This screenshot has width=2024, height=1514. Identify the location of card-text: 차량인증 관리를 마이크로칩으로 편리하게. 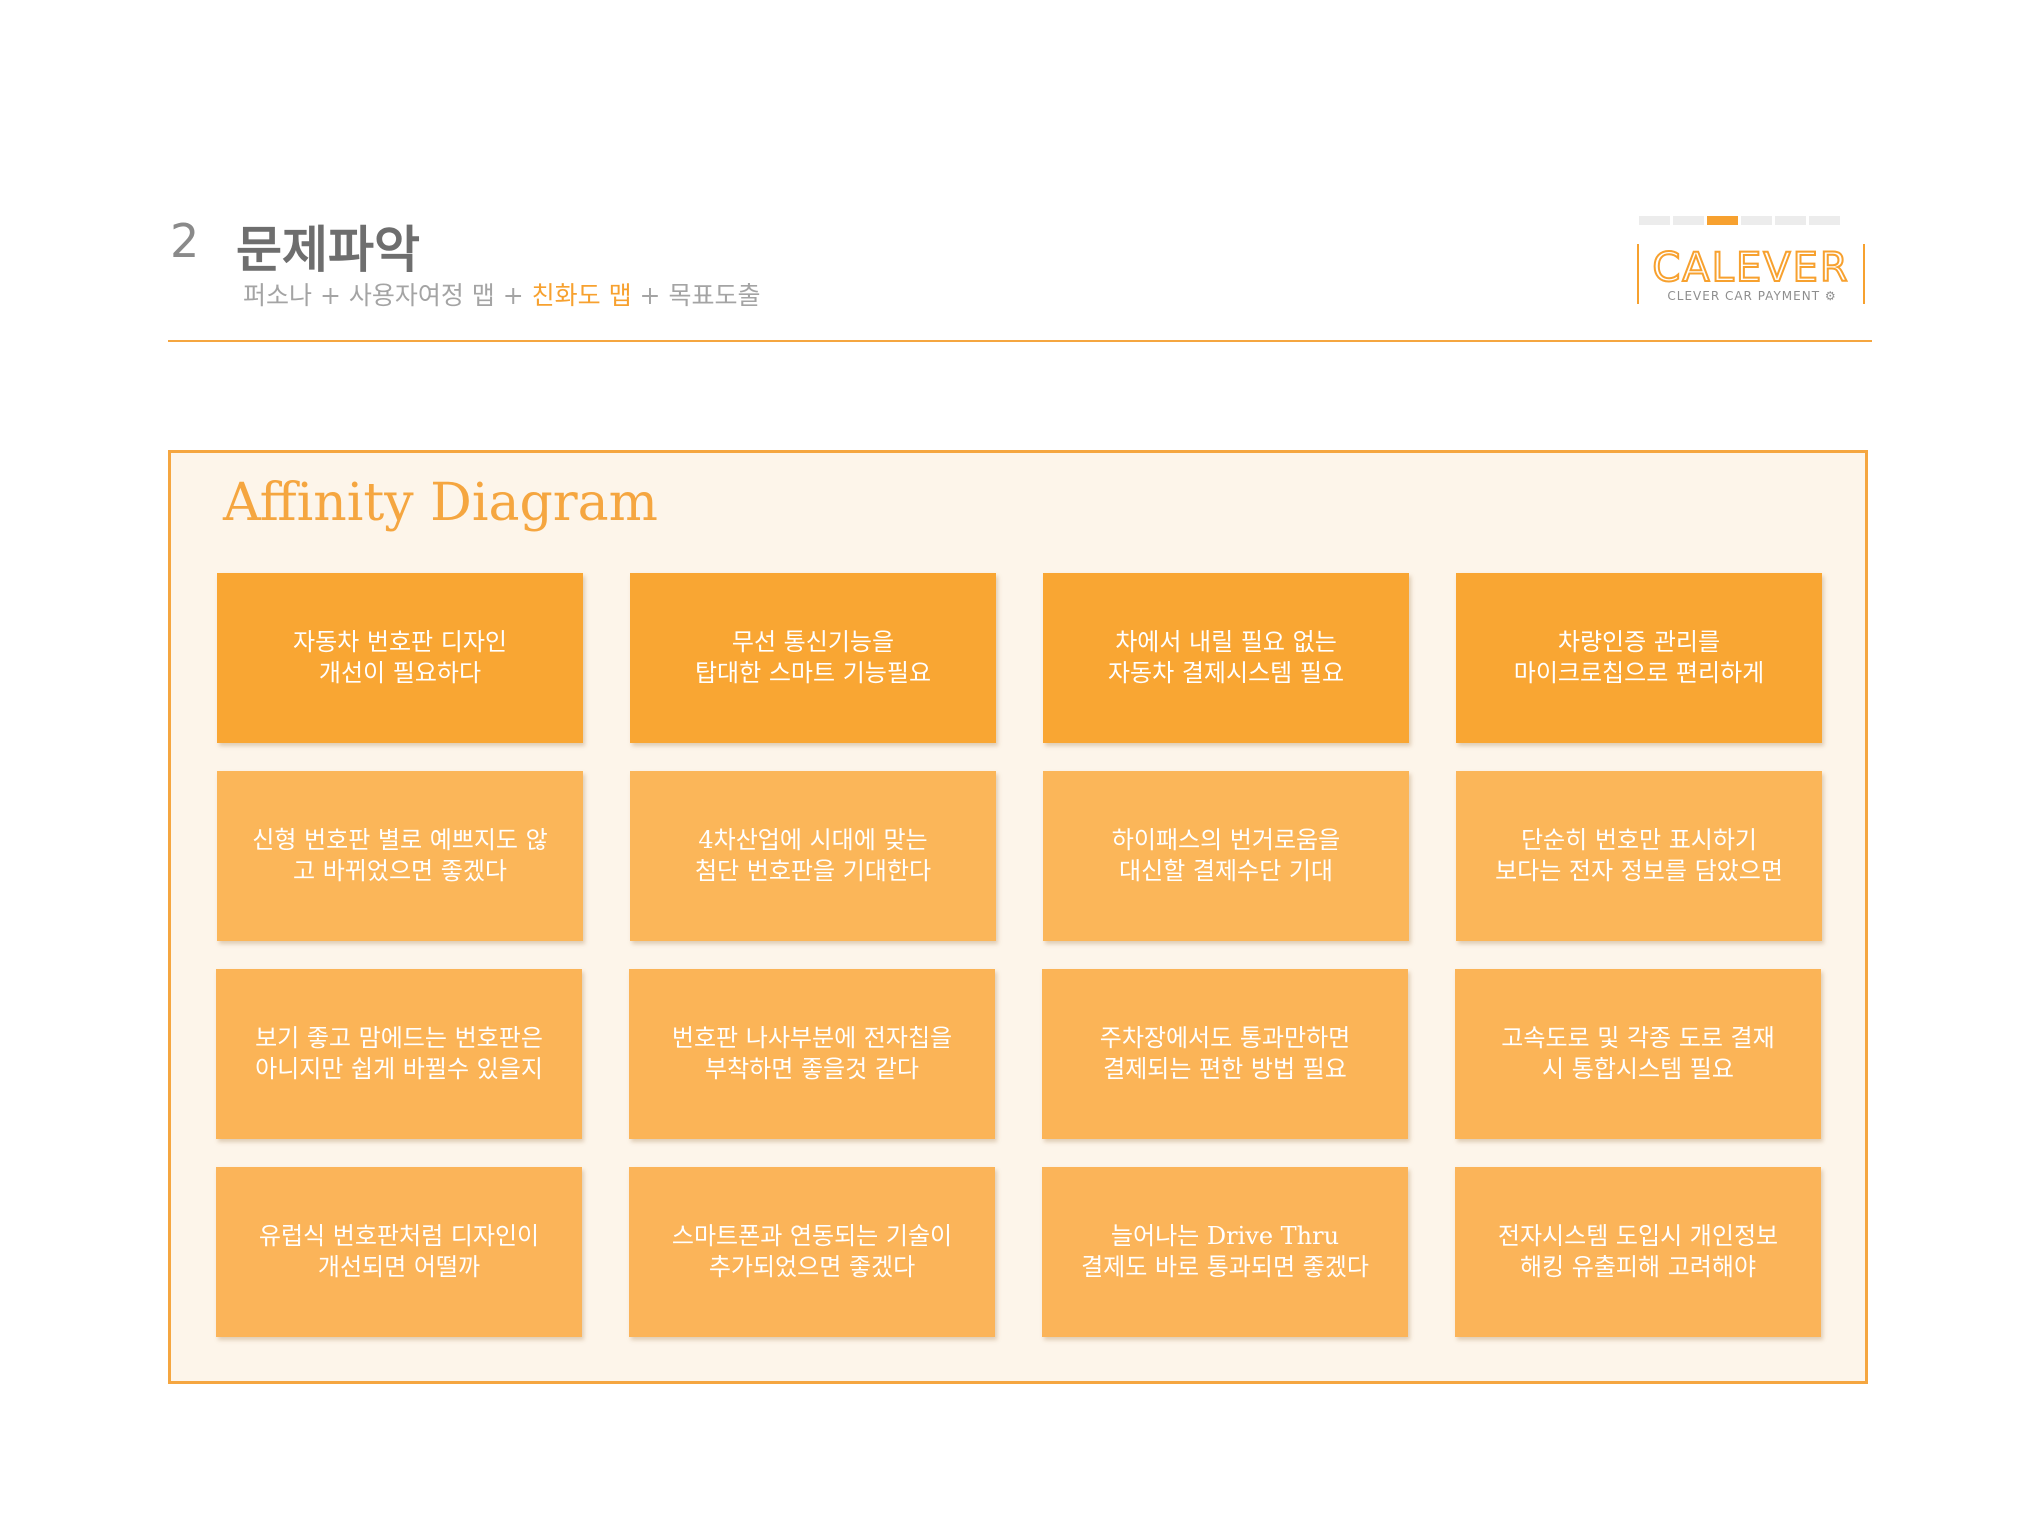
(1639, 657).